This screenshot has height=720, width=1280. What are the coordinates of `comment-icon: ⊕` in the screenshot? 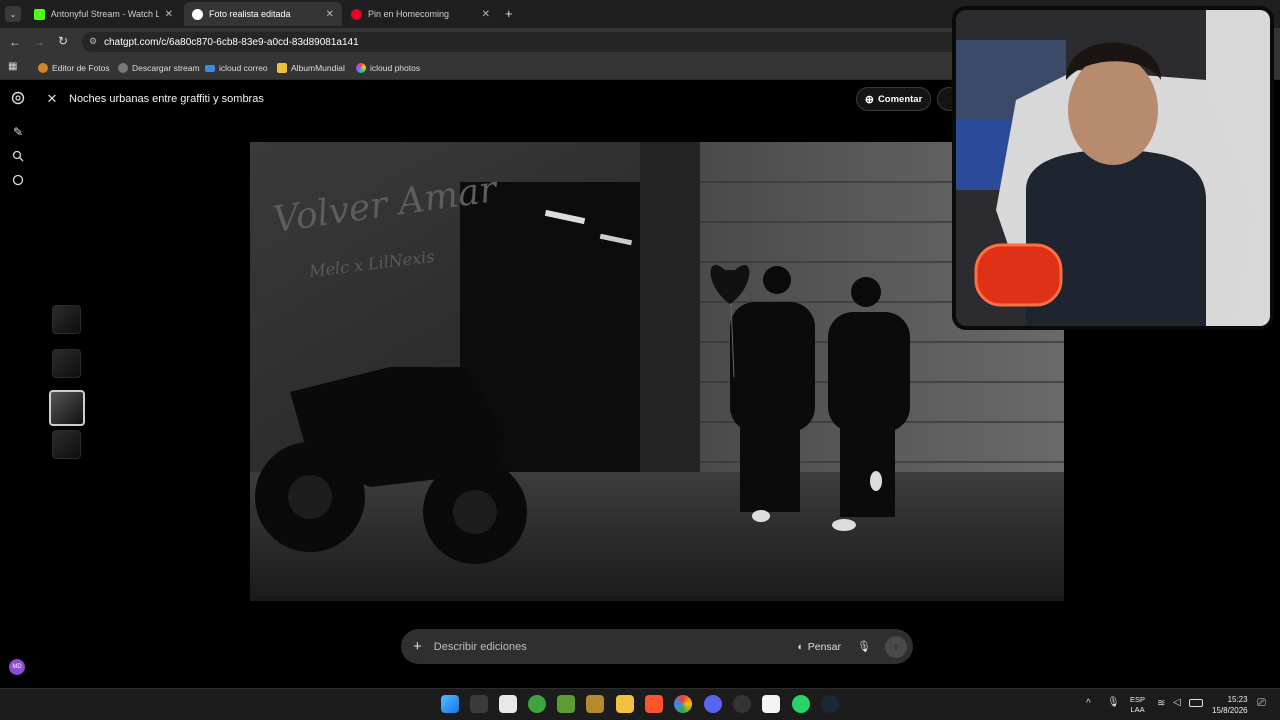 It's located at (869, 99).